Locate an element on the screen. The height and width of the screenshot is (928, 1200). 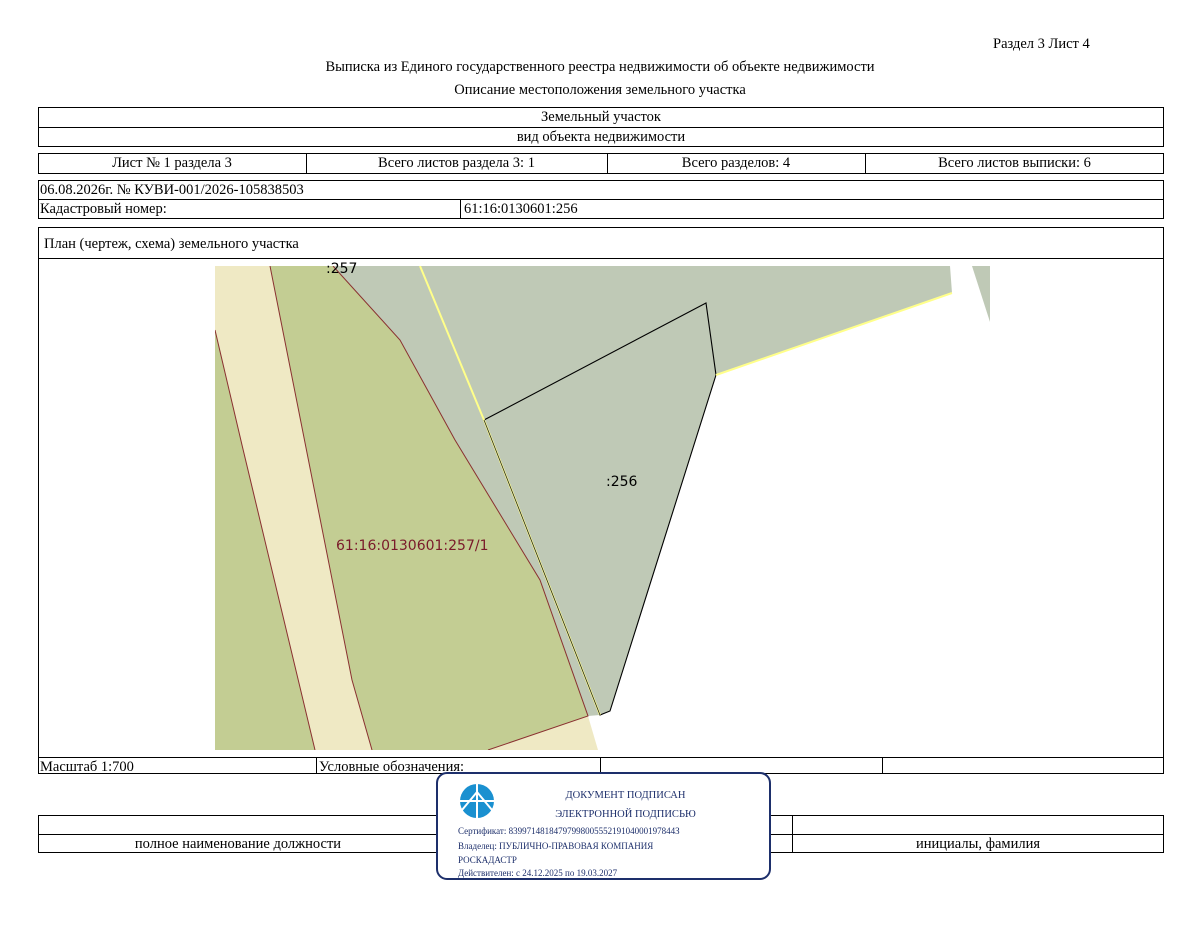
name-caption: инициалы, фамилия is located at coordinates (978, 844).